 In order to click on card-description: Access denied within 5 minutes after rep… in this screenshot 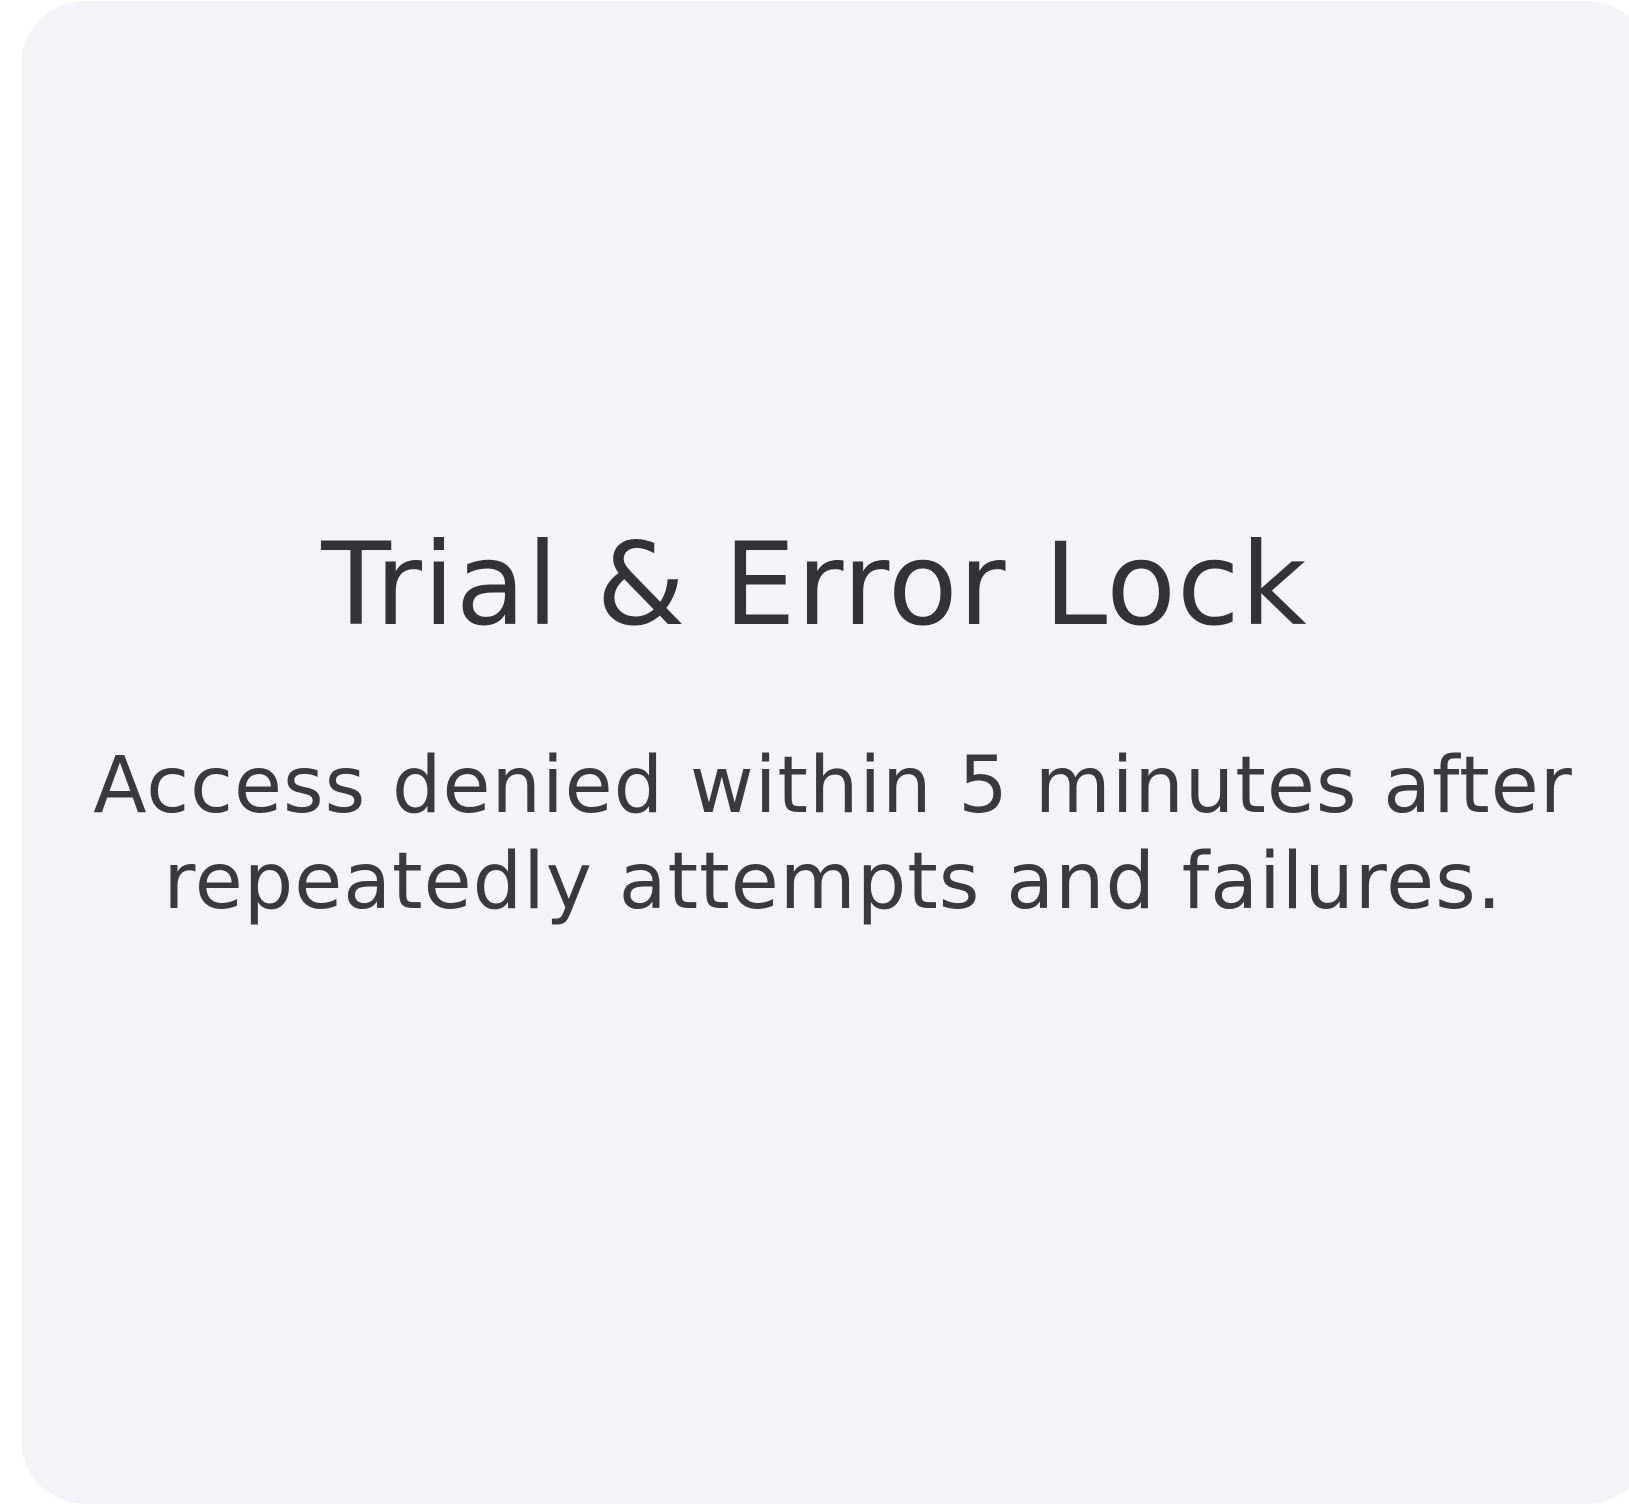, I will do `click(833, 834)`.